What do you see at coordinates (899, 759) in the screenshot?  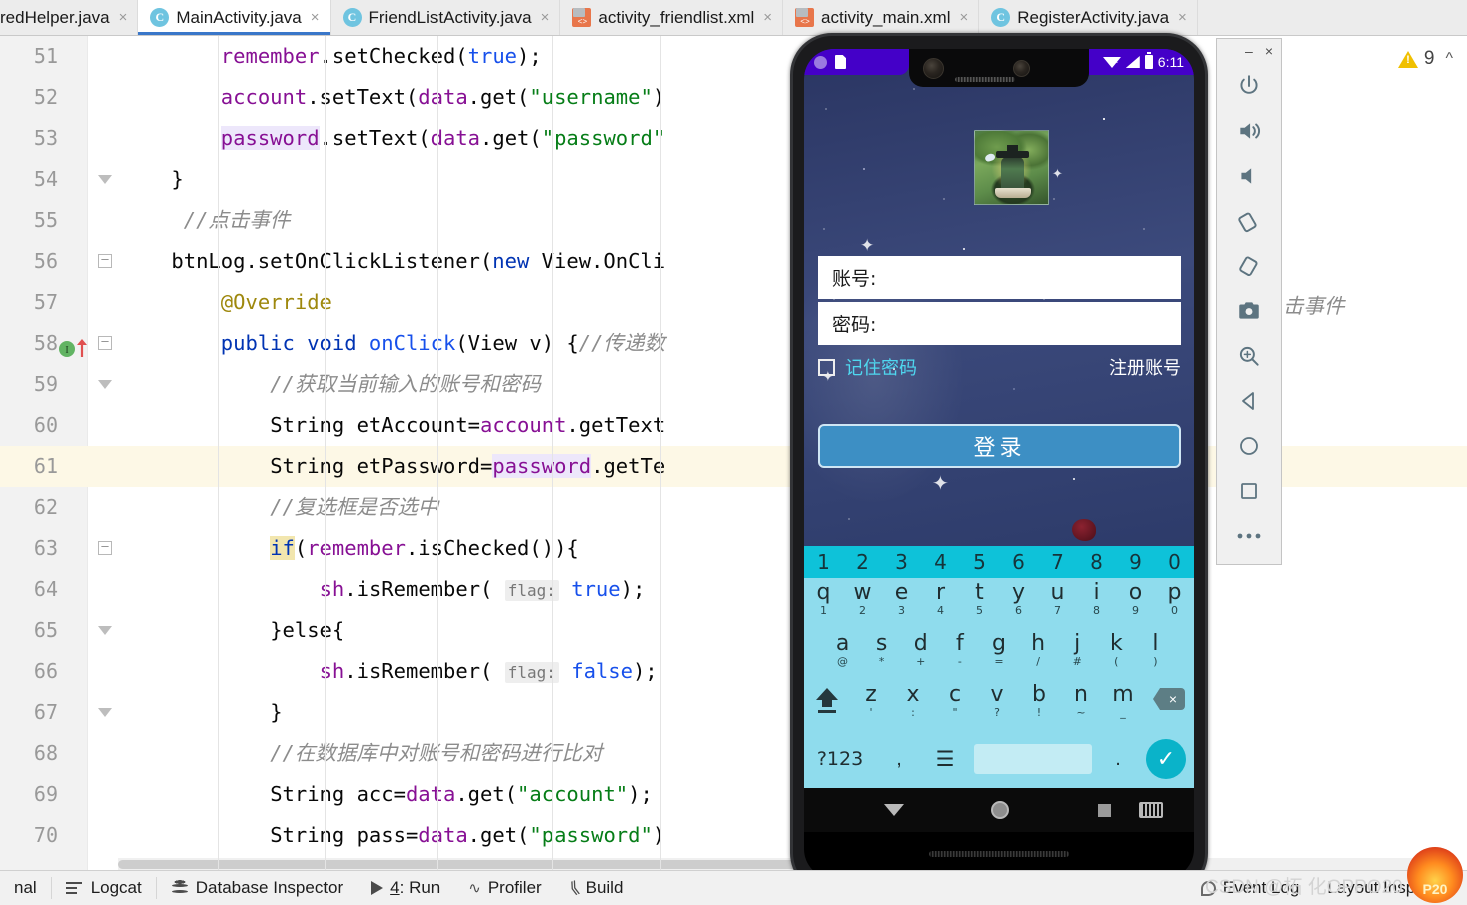 I see `comma-key: ,` at bounding box center [899, 759].